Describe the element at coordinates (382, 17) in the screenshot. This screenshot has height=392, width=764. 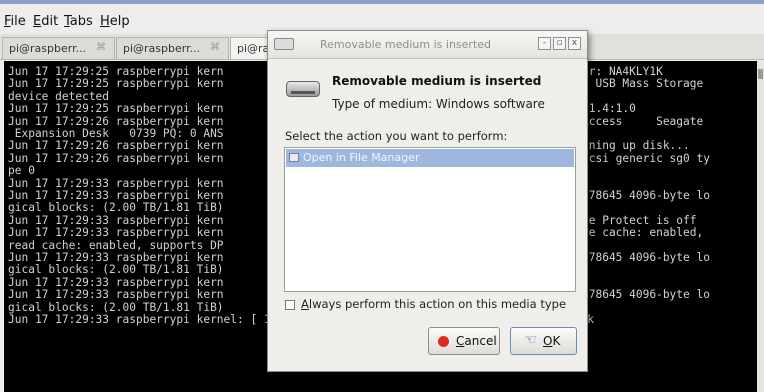
I see `menu-bar: File Edit Tabs Help` at that location.